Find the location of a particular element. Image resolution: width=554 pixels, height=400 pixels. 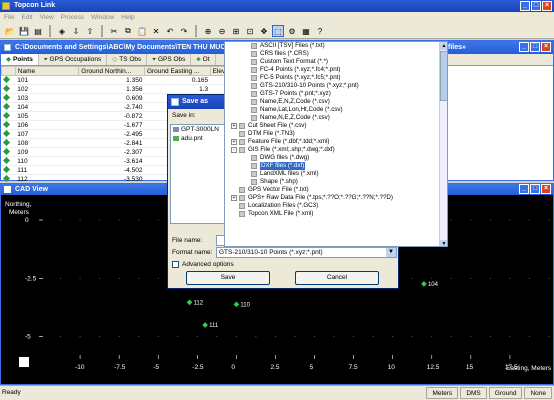

menu-window: Window is located at coordinates (102, 17).